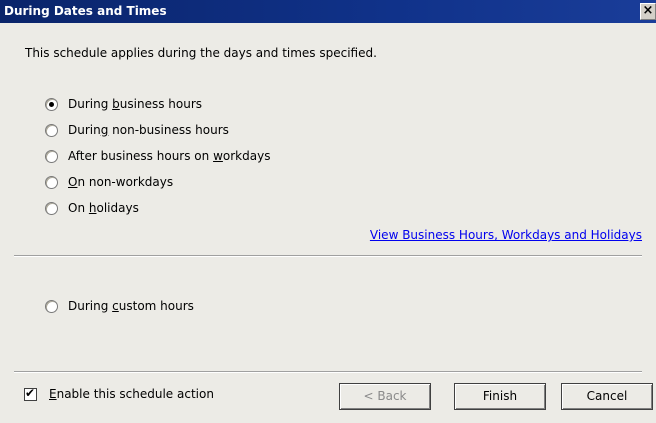  Describe the element at coordinates (131, 306) in the screenshot. I see `radio-label: During custom hours` at that location.